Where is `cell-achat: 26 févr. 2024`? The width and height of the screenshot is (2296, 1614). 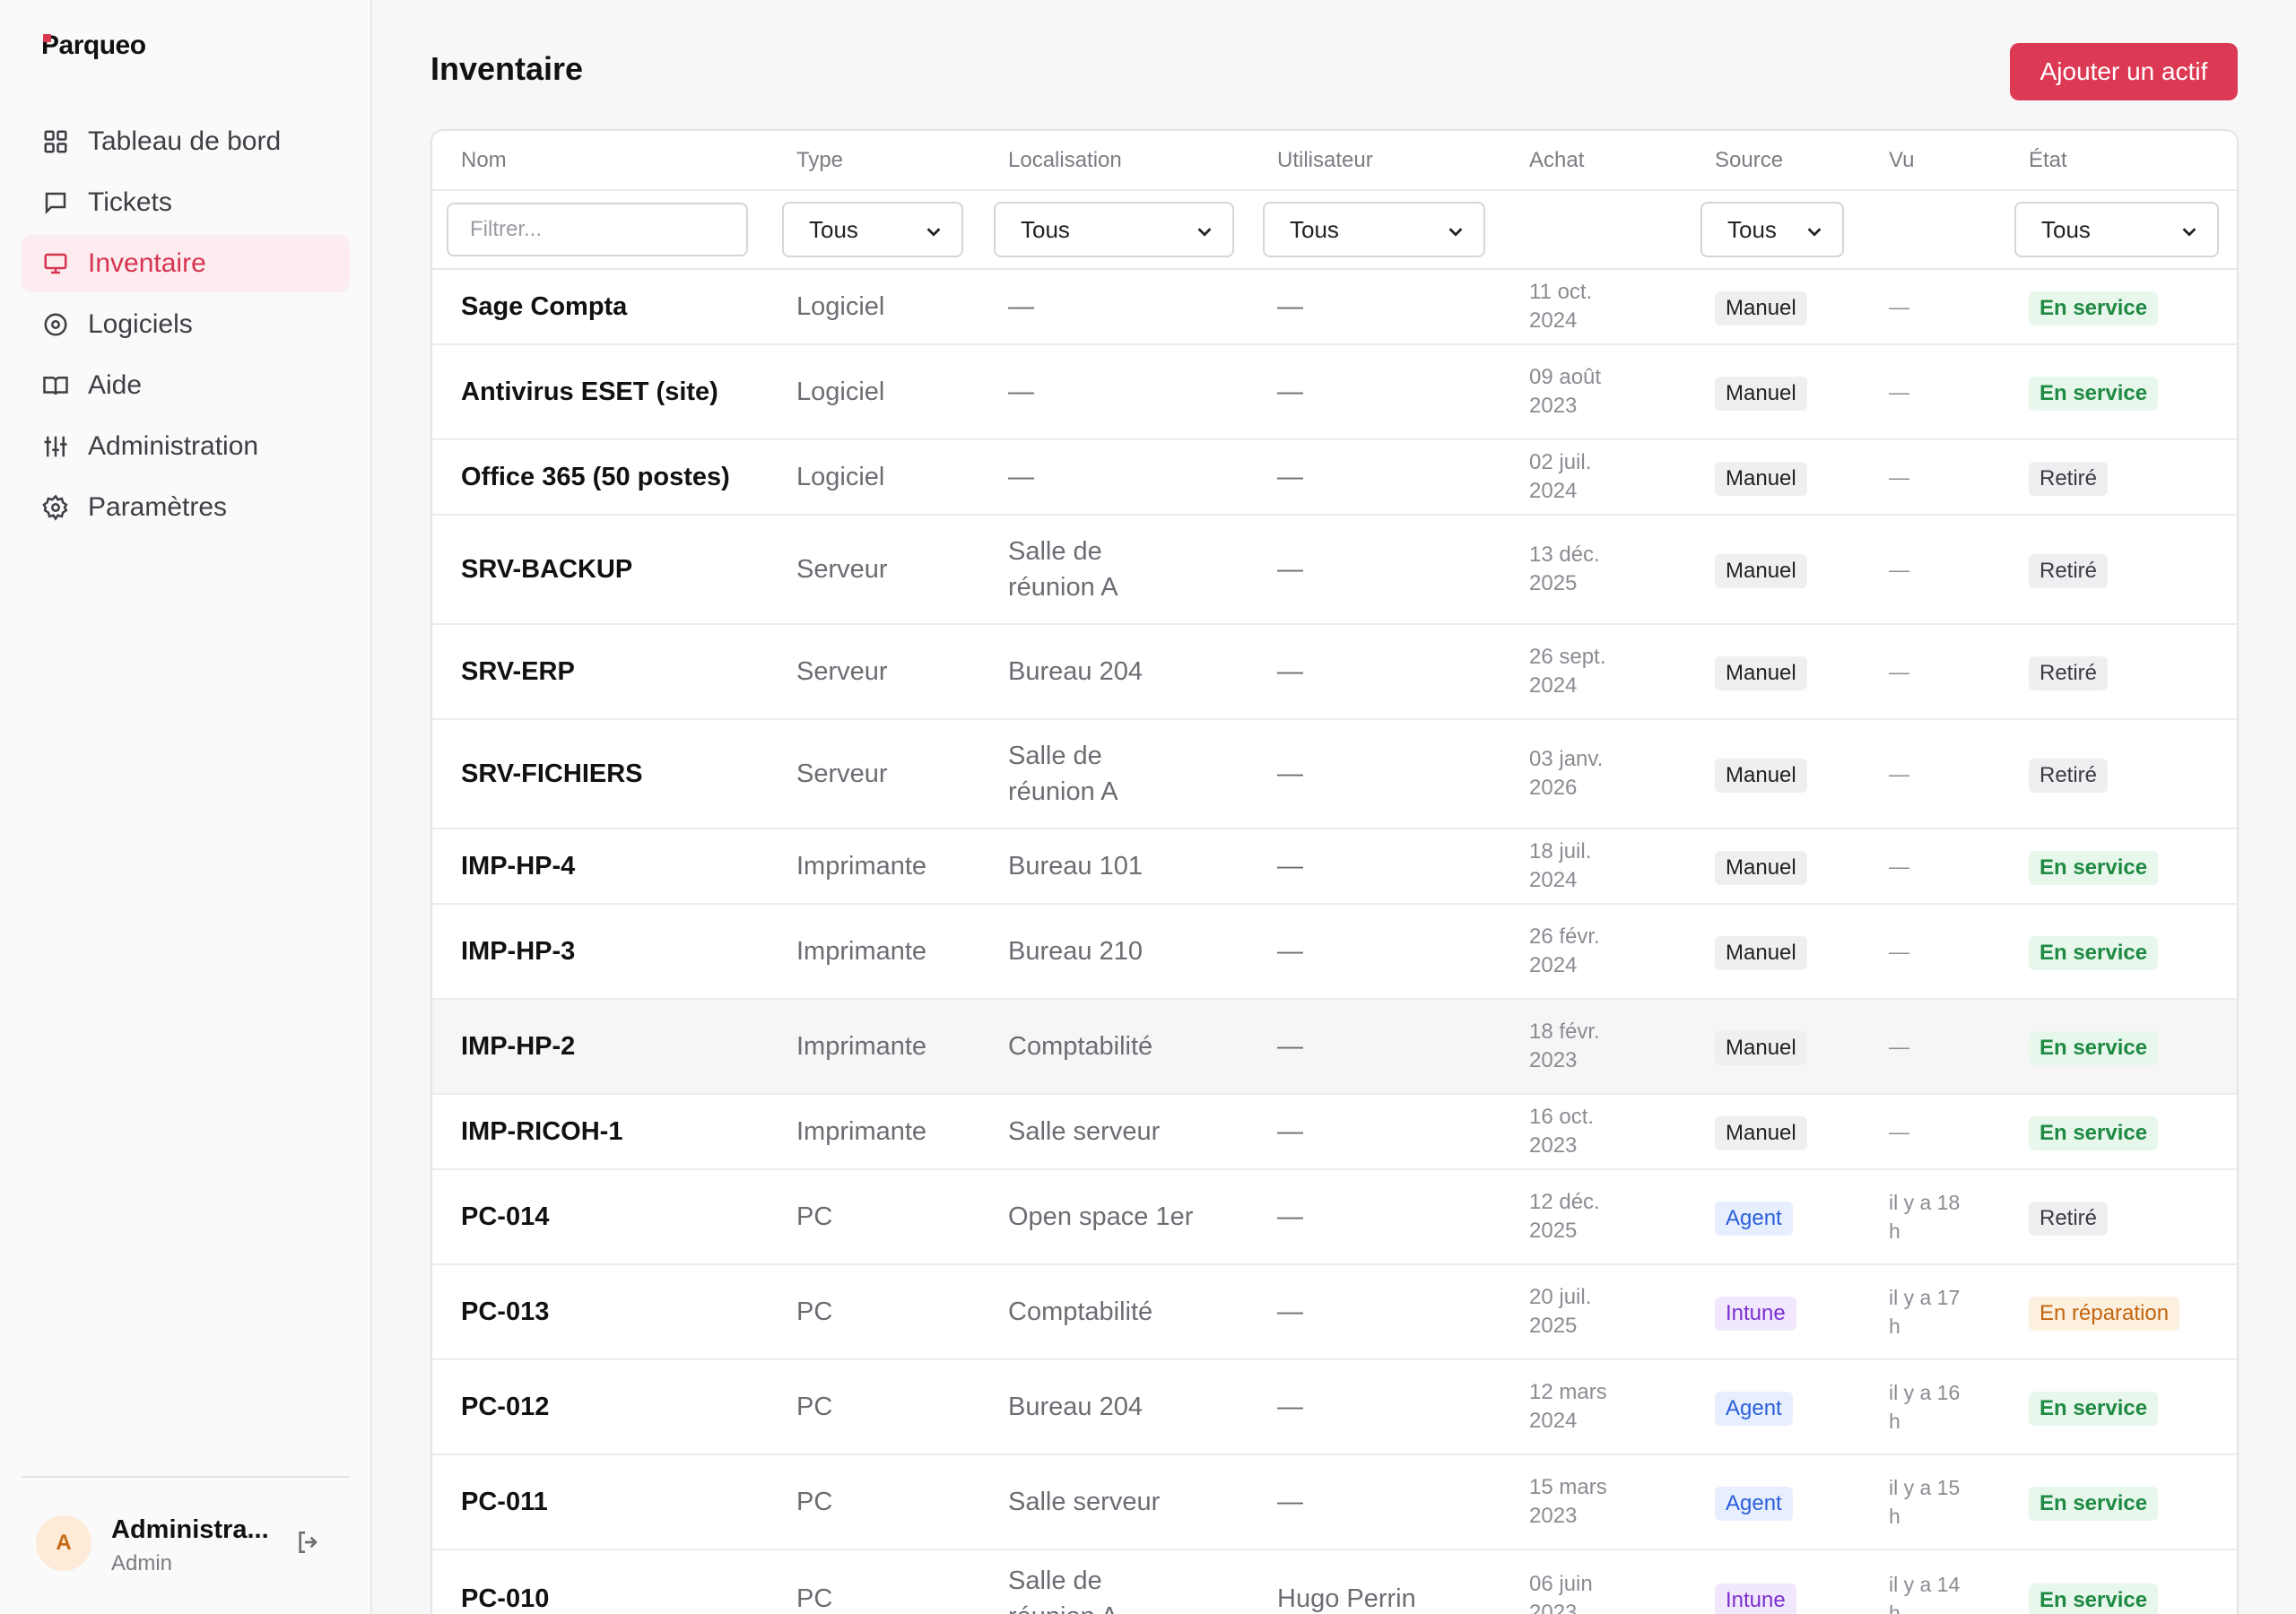
cell-achat: 26 févr. 2024 is located at coordinates (1593, 952).